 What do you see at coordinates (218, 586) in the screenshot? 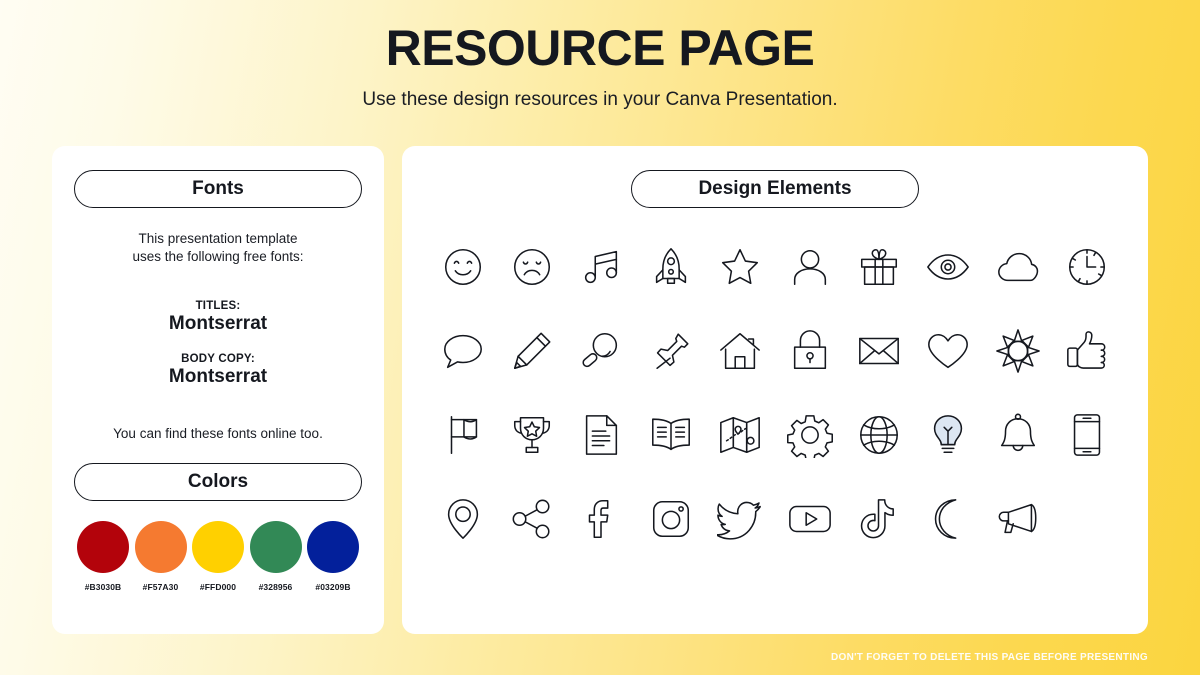
I see `color-swatch-hex-label: #FFD000` at bounding box center [218, 586].